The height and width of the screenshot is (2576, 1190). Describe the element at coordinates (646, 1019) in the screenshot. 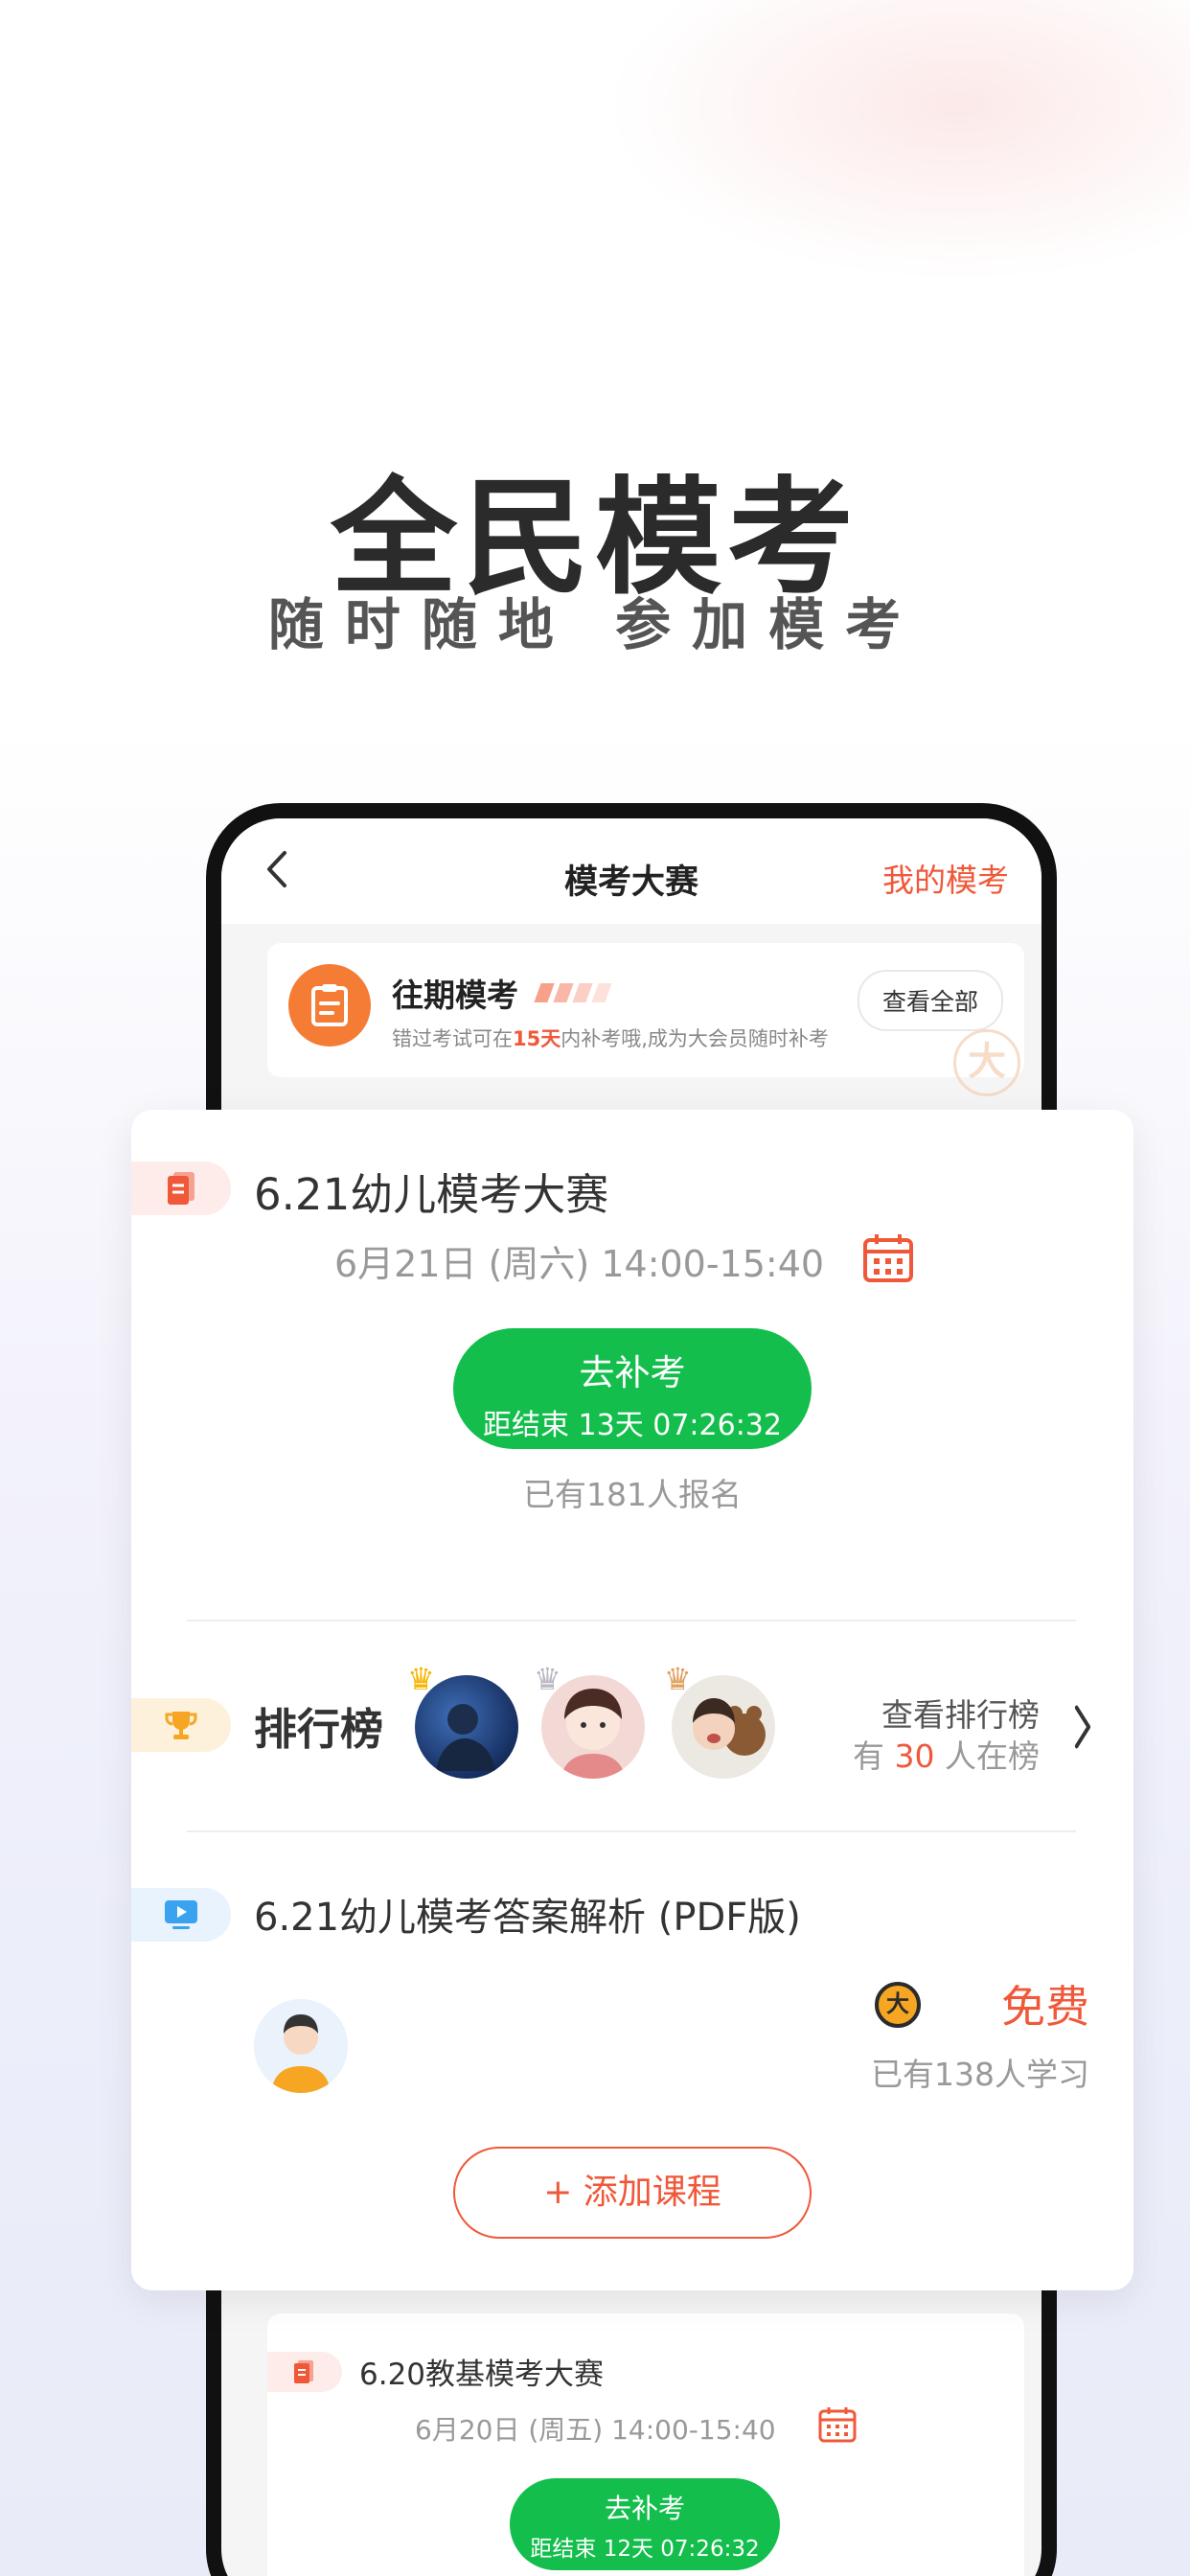

I see `past-exams-banner: 往期模考 错过考试可在15天内补考哦,成为大会员随时补考 查看全部 大` at that location.